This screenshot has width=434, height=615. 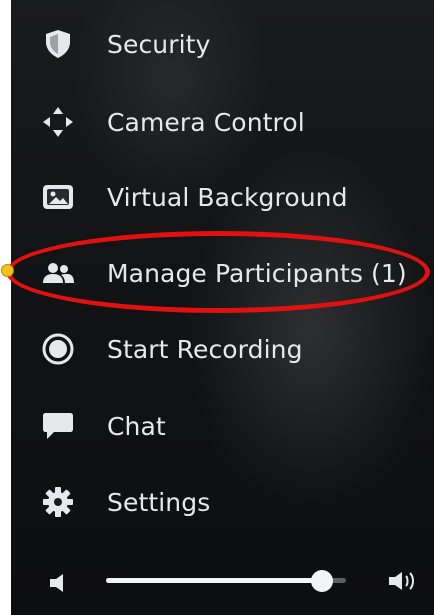 What do you see at coordinates (159, 44) in the screenshot?
I see `menu-item-label: Security` at bounding box center [159, 44].